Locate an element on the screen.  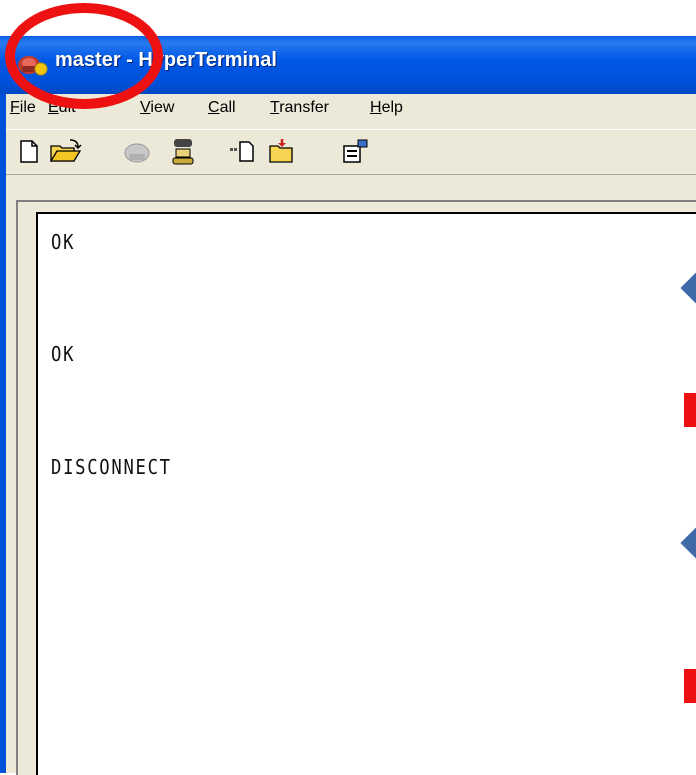
menu-help-label: elp is located at coordinates (392, 107).